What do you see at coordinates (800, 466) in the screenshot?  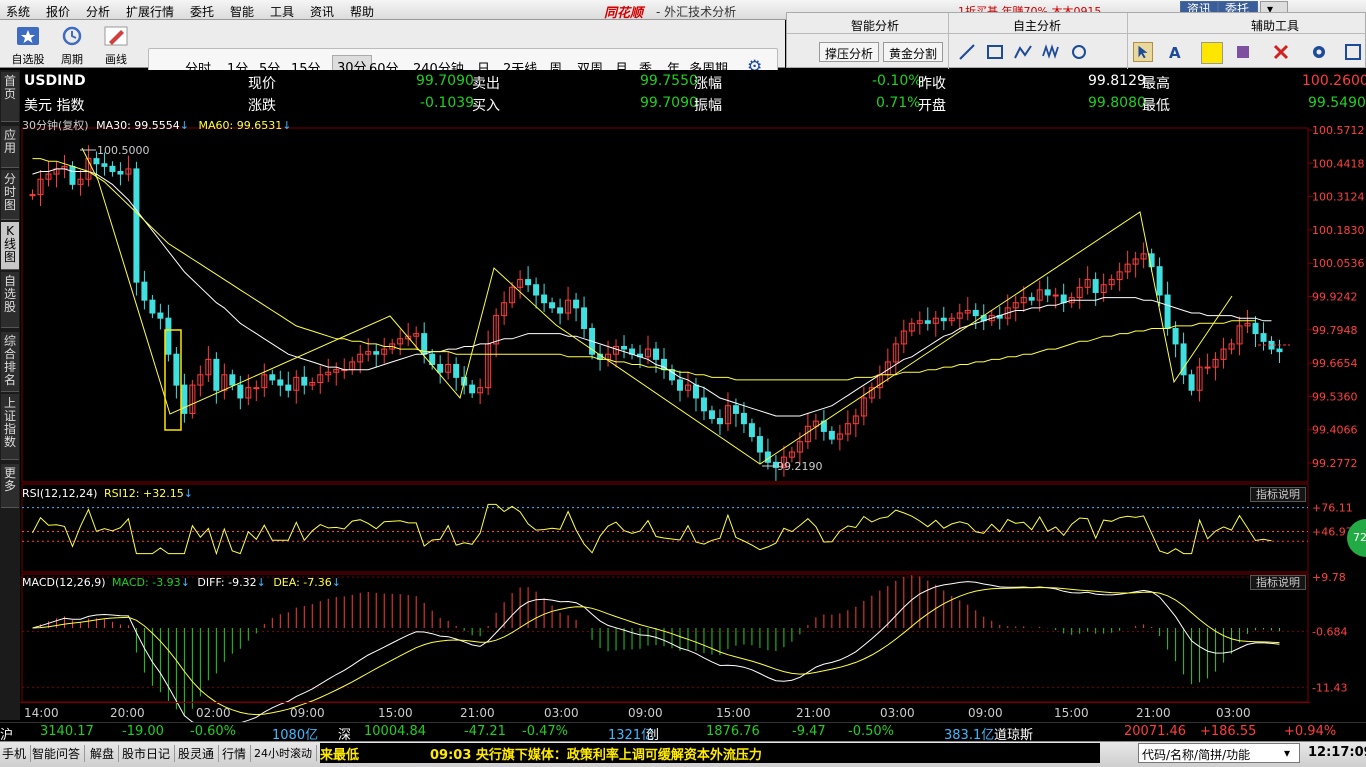 I see `low-label: 99.2190` at bounding box center [800, 466].